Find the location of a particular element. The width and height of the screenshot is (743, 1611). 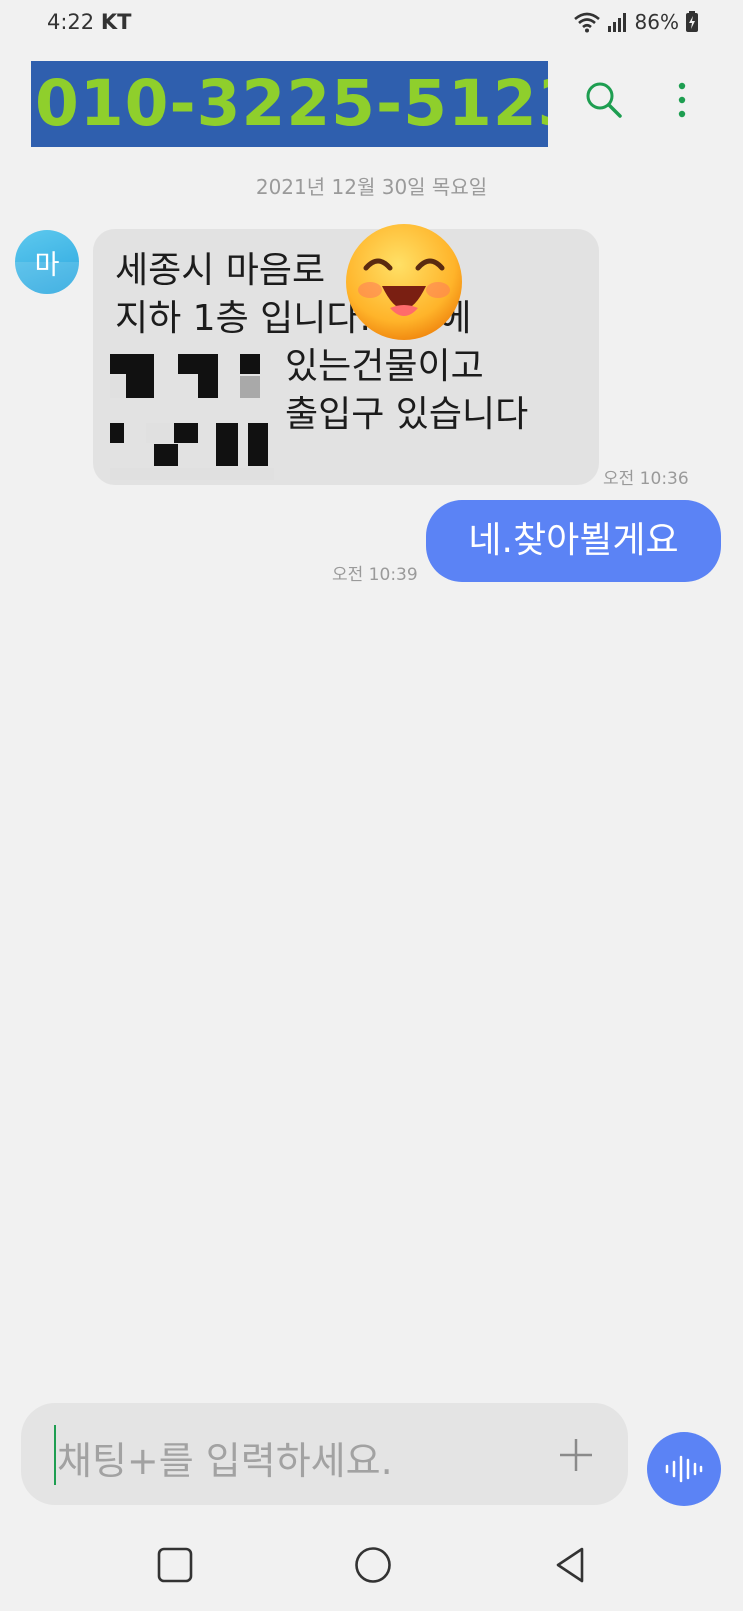

avatar-letter: 마 is located at coordinates (47, 265).